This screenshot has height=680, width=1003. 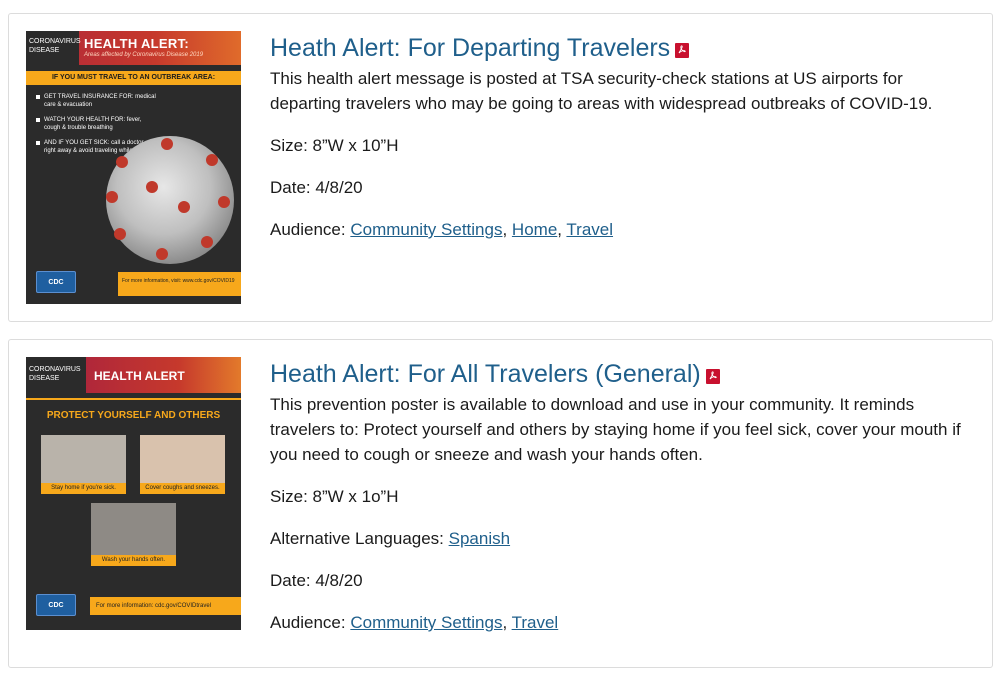 I want to click on poster-header: HEALTH ALERT:, so click(x=136, y=43).